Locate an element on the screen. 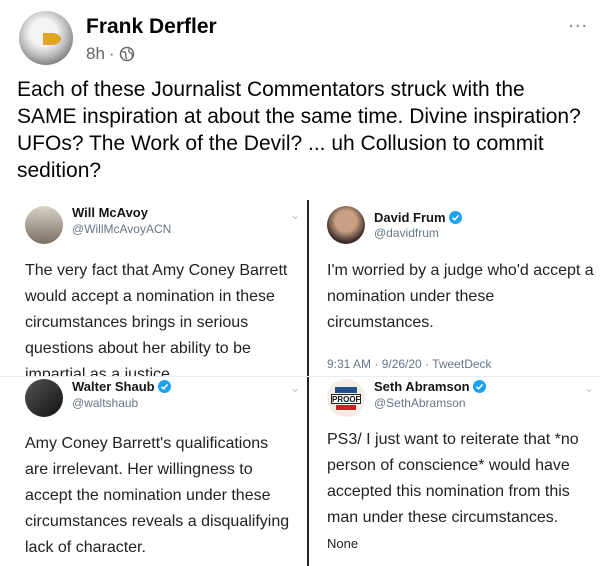  tweet-tail-text: None is located at coordinates (343, 543).